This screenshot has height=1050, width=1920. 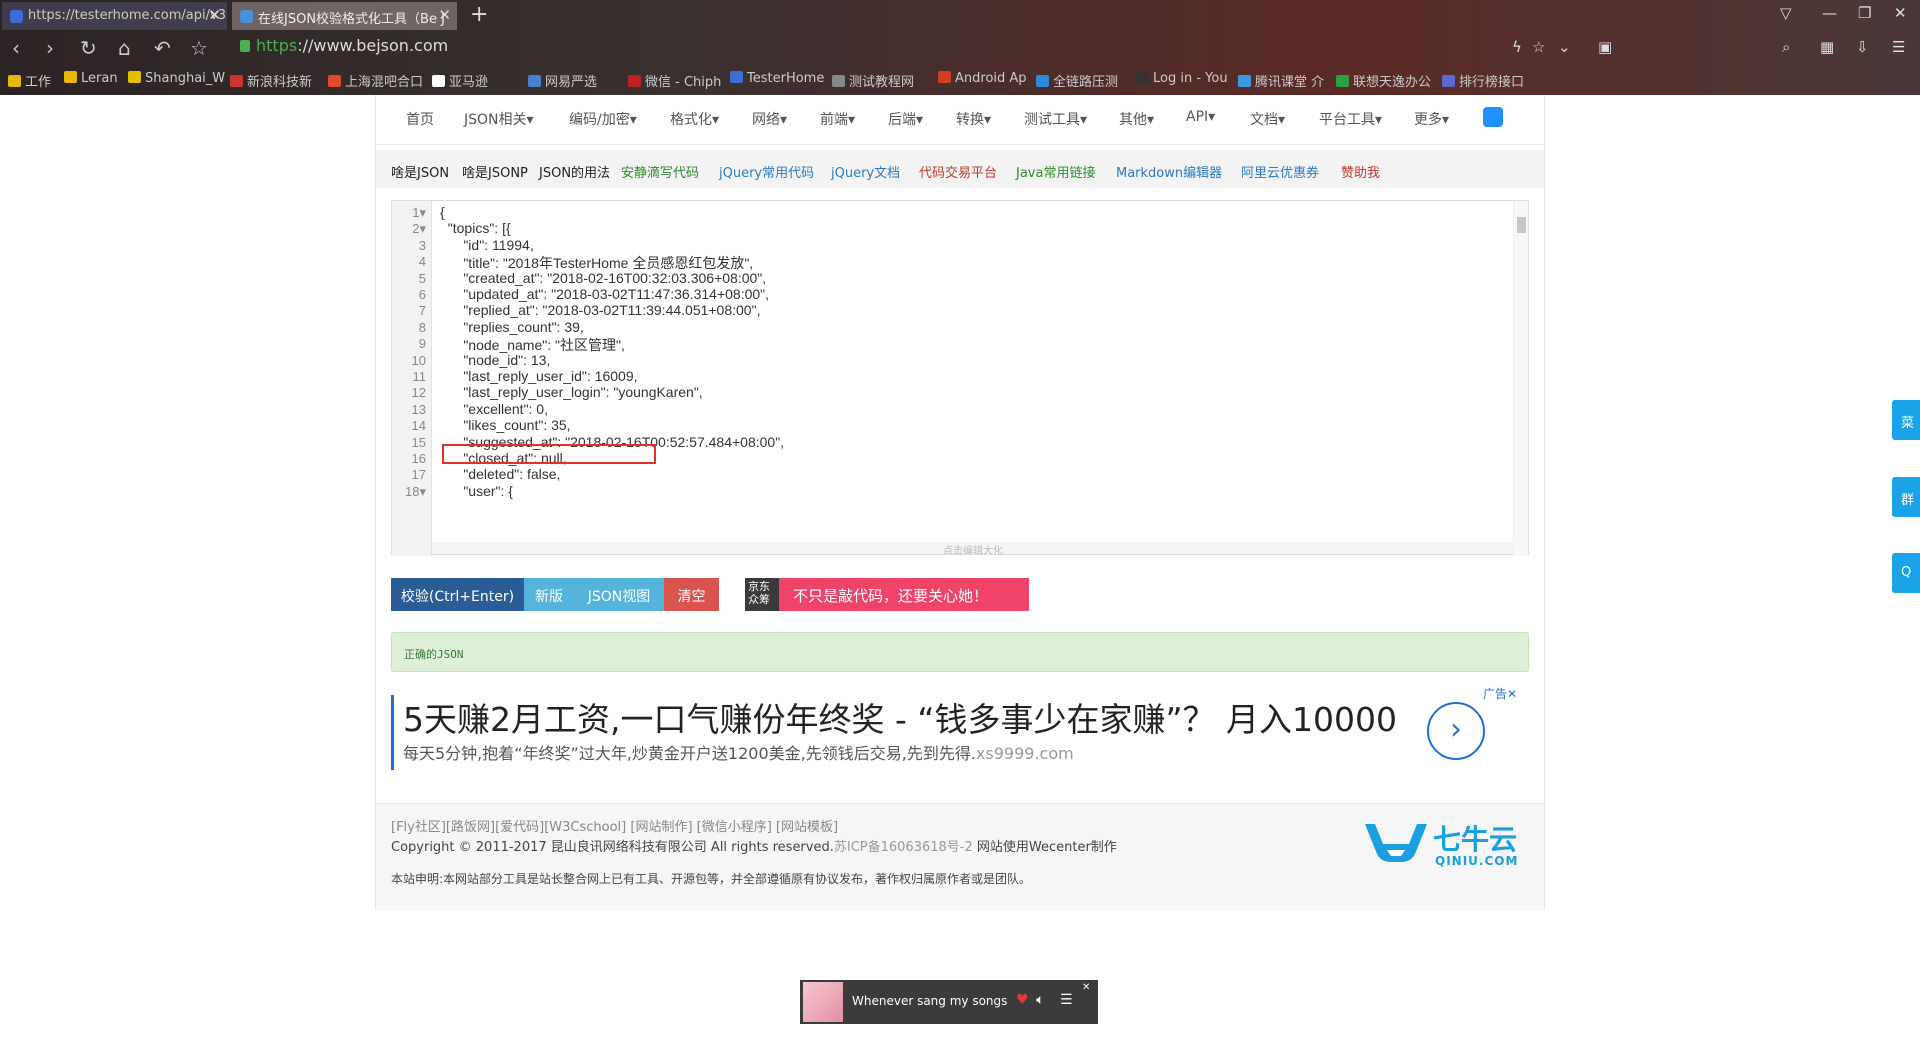 What do you see at coordinates (29, 80) in the screenshot?
I see `bookmark-item: 工作` at bounding box center [29, 80].